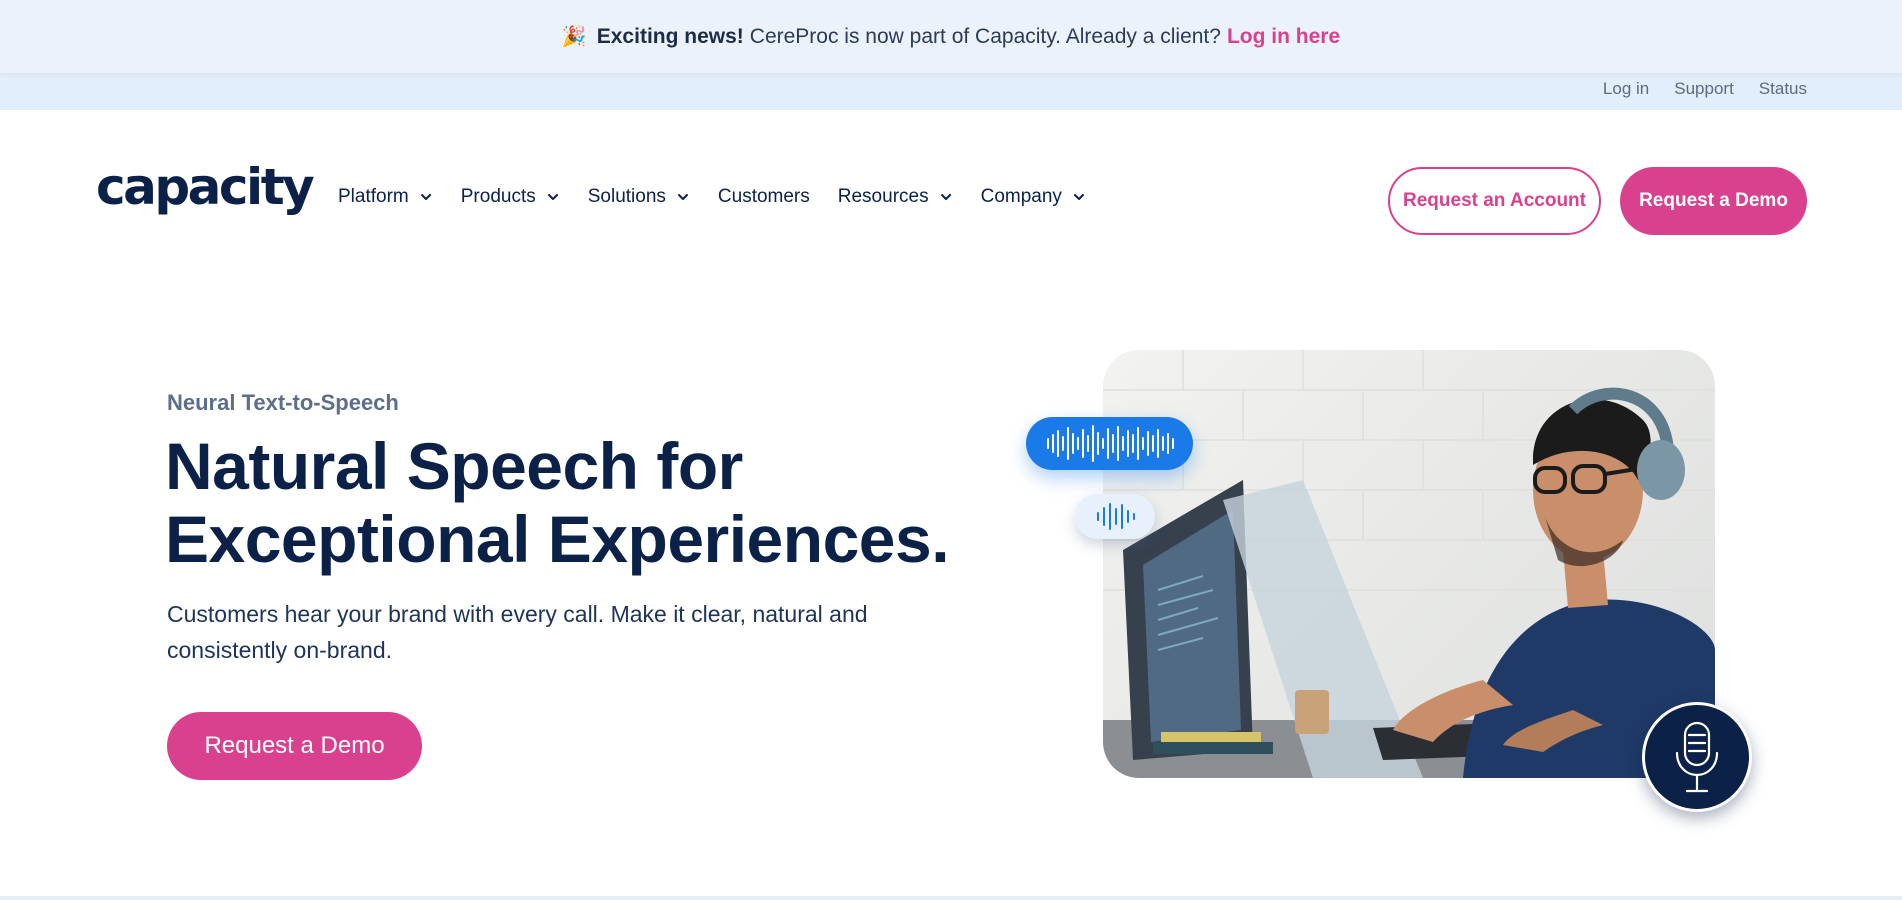 The width and height of the screenshot is (1902, 900). Describe the element at coordinates (294, 746) in the screenshot. I see `hero-request-demo-button: Request a Demo` at that location.